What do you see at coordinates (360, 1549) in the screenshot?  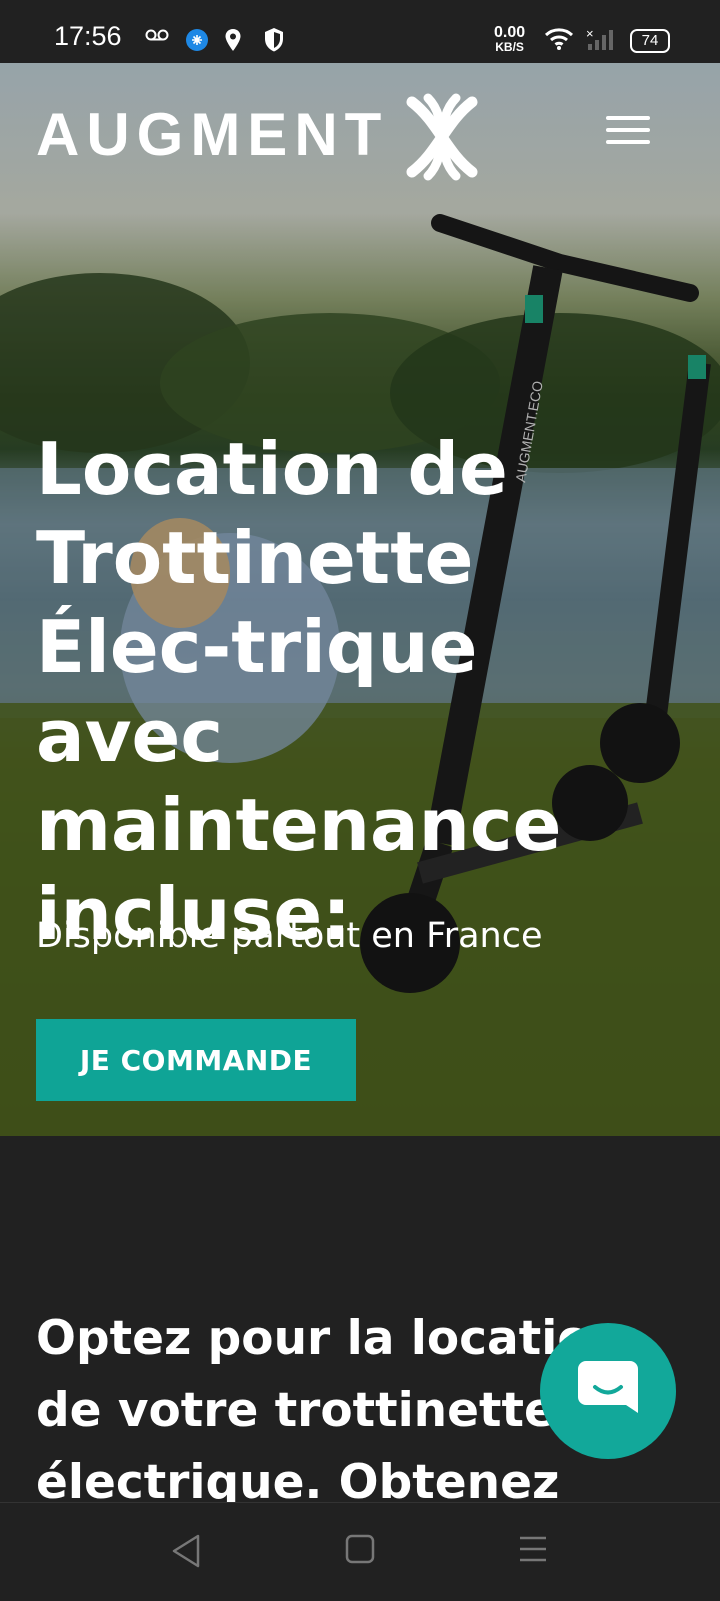 I see `home-icon` at bounding box center [360, 1549].